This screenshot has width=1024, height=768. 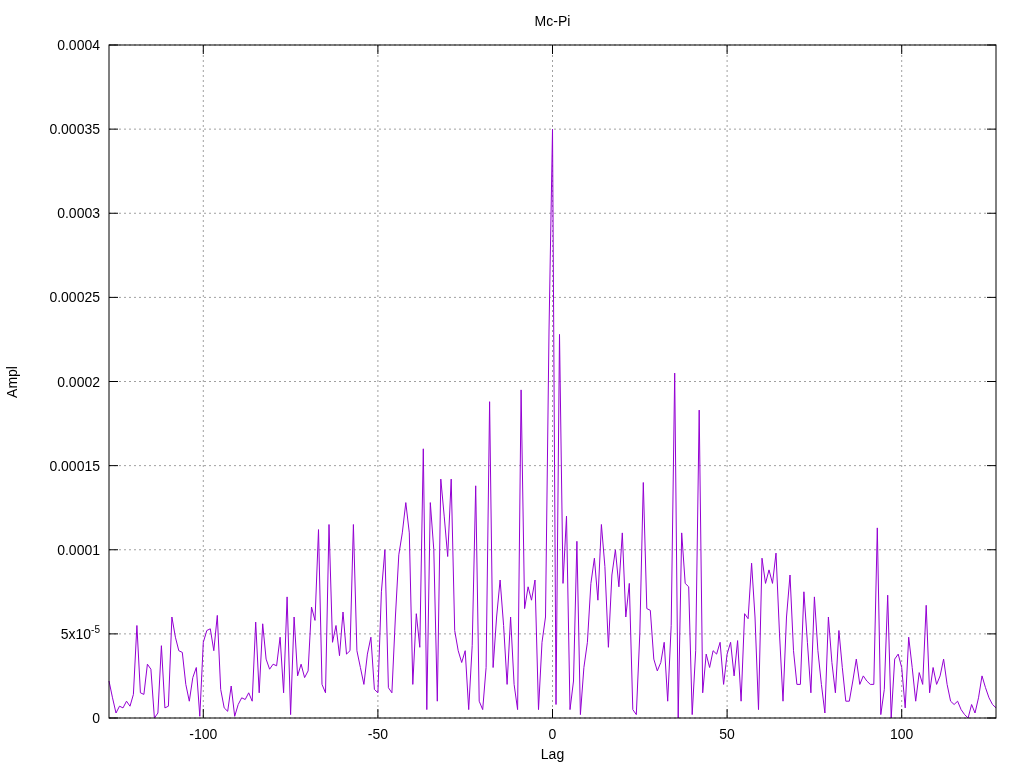 I want to click on chart-title: Mc-Pi, so click(x=552, y=21).